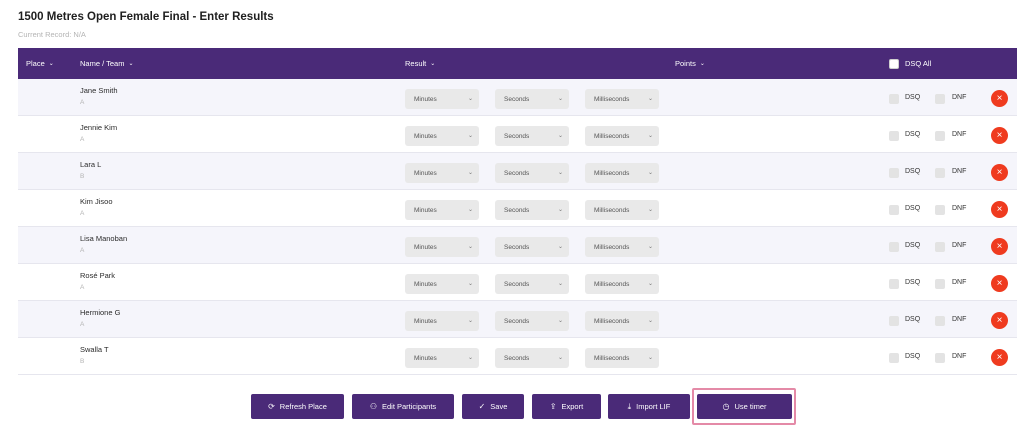  Describe the element at coordinates (572, 406) in the screenshot. I see `export-label: Export` at that location.